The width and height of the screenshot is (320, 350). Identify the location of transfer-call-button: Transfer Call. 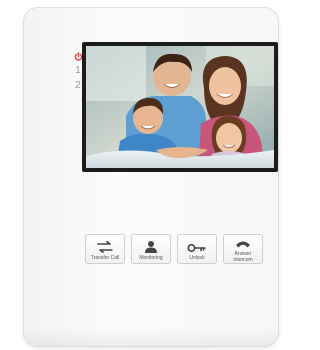
(105, 249).